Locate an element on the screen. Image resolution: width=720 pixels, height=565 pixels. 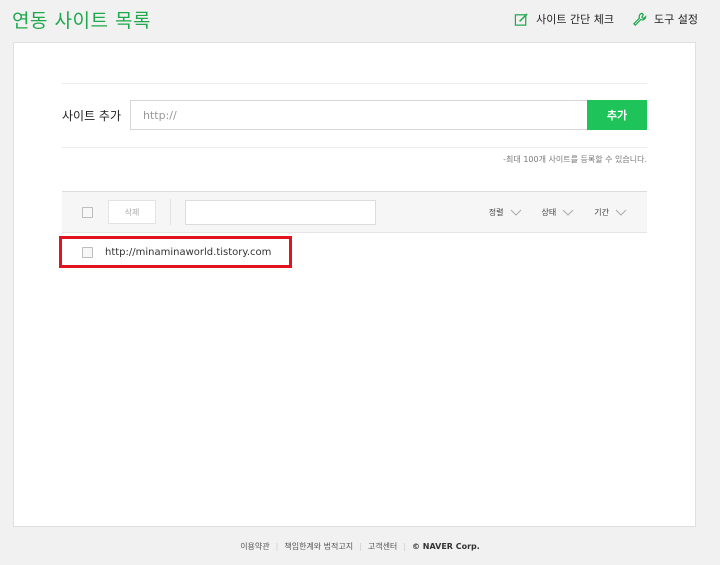
site-search-input is located at coordinates (277, 212).